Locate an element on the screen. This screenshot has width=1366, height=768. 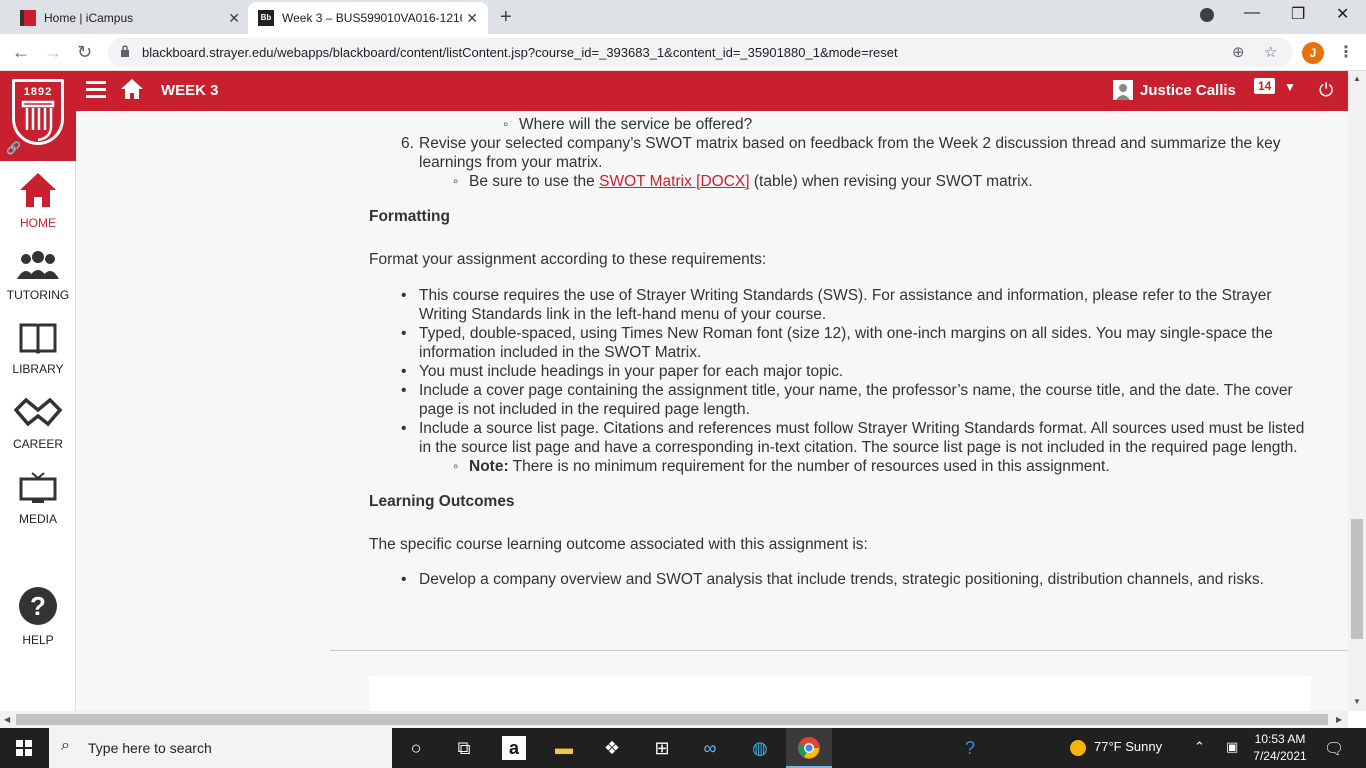
vertical-scrollbar: ▲ ▼ is located at coordinates (1357, 391).